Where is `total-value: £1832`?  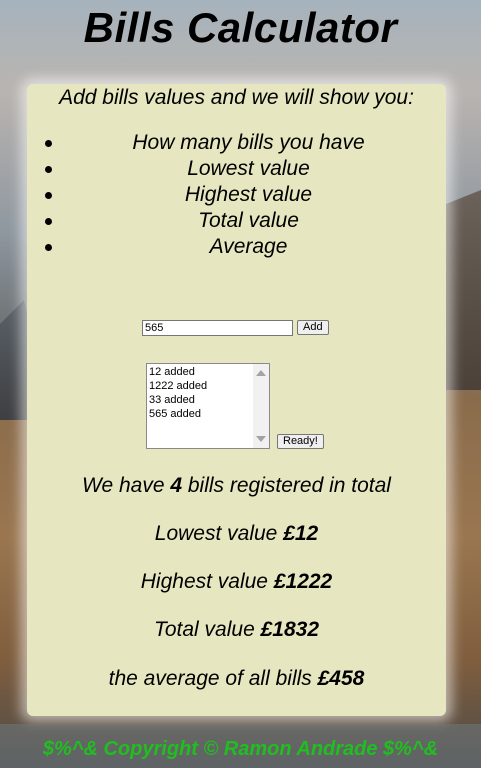 total-value: £1832 is located at coordinates (290, 629).